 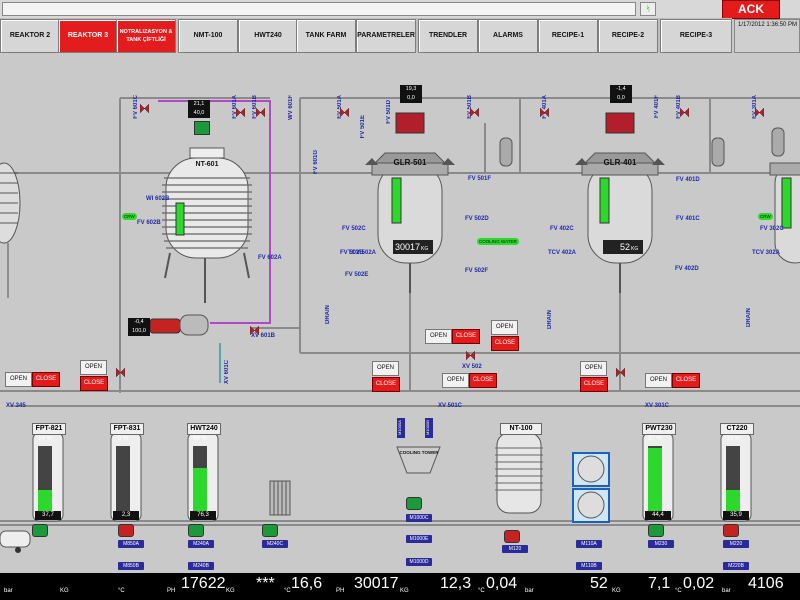 What do you see at coordinates (749, 317) in the screenshot?
I see `valve-label: DRAIN` at bounding box center [749, 317].